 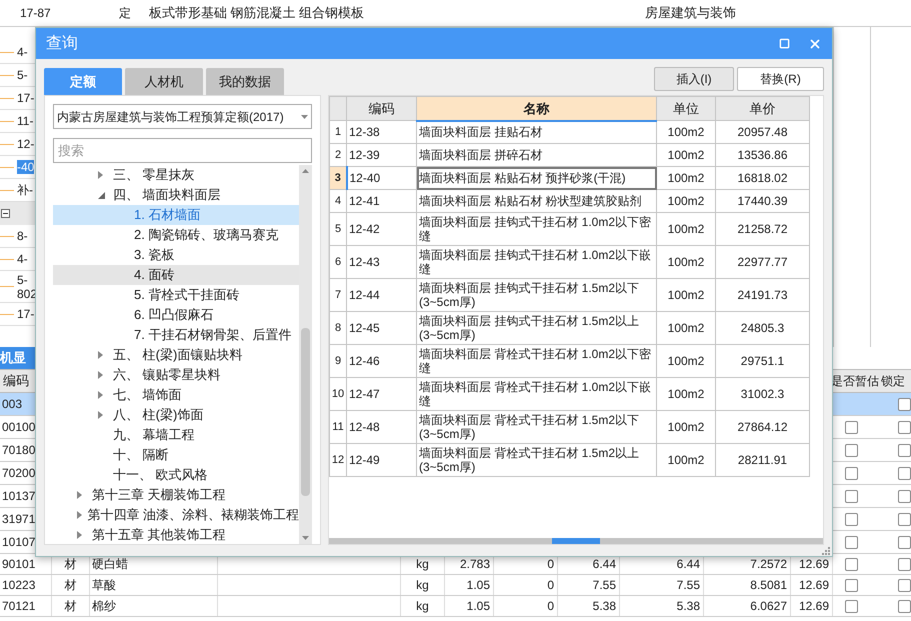 I want to click on tree-item: 十、 隔断, so click(x=176, y=455).